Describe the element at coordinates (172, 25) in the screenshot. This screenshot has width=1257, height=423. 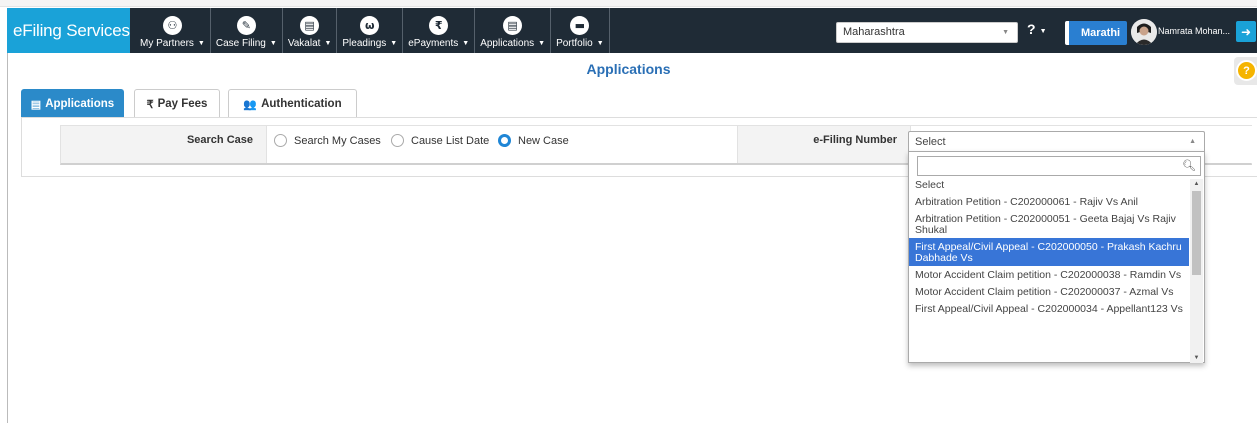
I see `partners-icon: ⚇` at that location.